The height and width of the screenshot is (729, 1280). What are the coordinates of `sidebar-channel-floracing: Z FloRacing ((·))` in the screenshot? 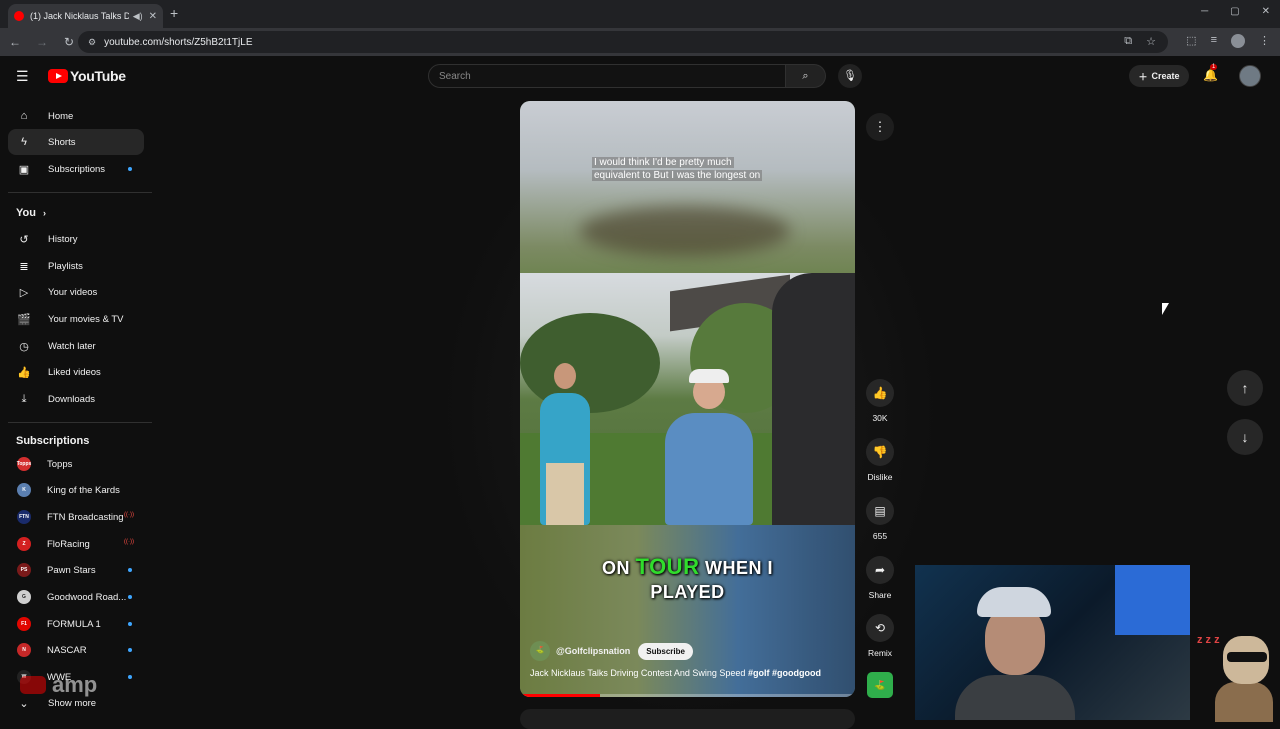 It's located at (76, 544).